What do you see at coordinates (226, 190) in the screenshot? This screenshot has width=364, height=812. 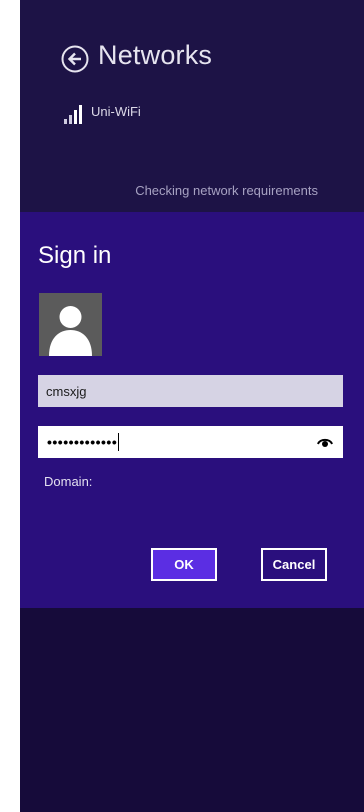 I see `connection-status: Checking network requirements` at bounding box center [226, 190].